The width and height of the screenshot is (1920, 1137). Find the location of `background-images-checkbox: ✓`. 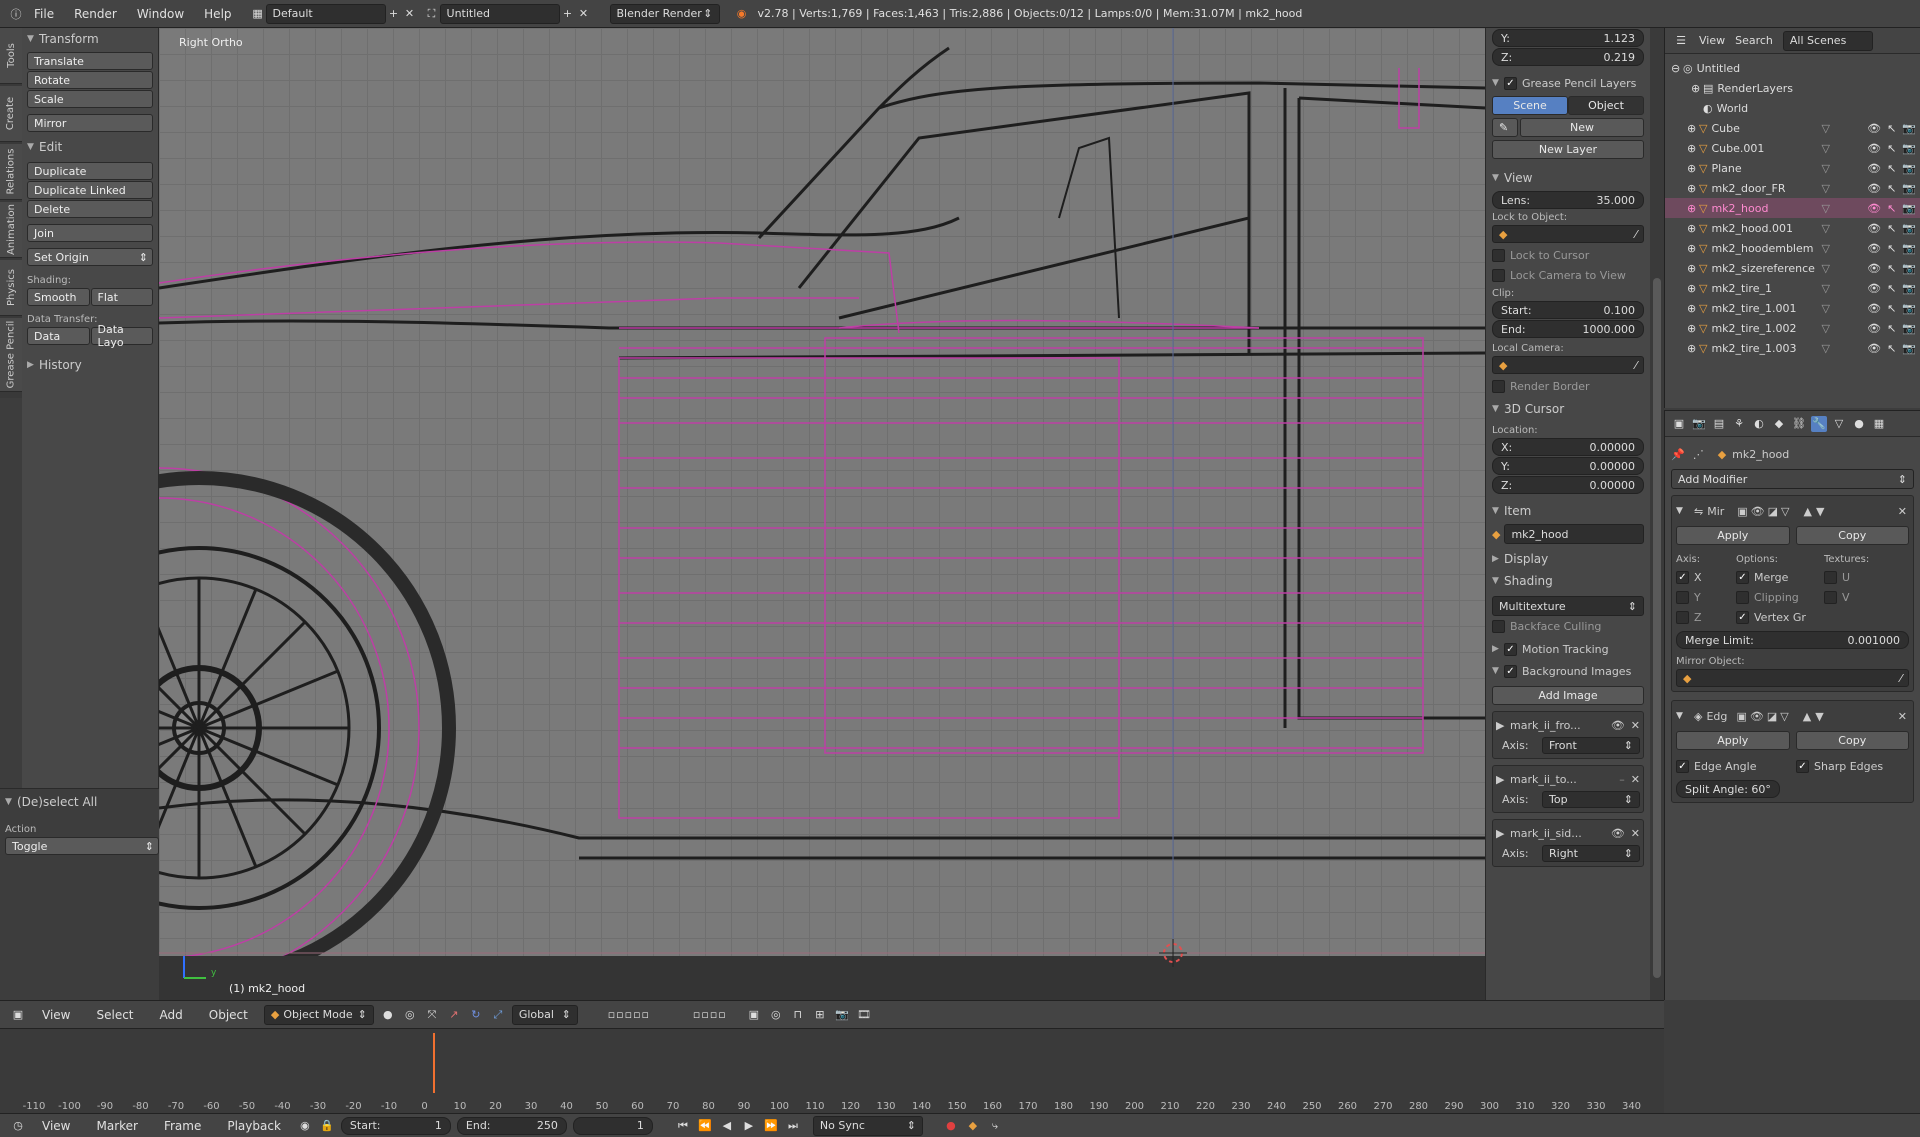

background-images-checkbox: ✓ is located at coordinates (1510, 671).